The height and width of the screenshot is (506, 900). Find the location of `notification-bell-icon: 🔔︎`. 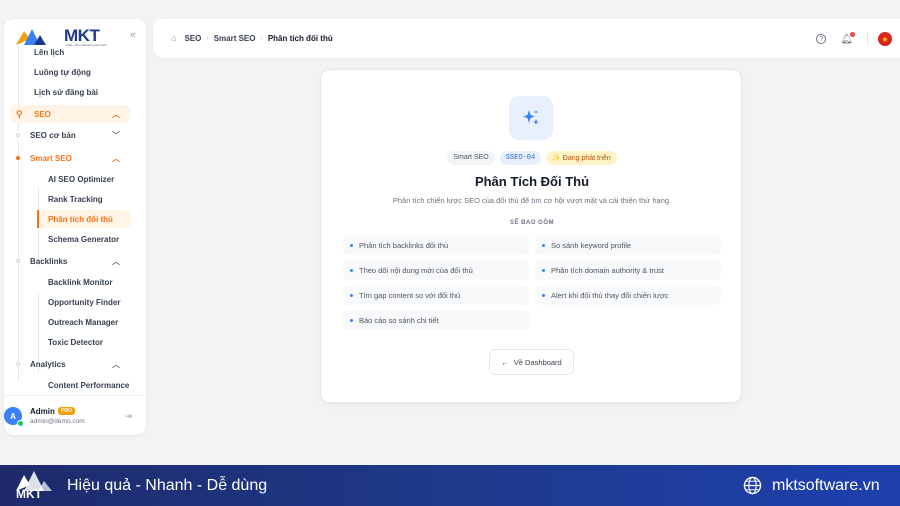

notification-bell-icon: 🔔︎ is located at coordinates (847, 38).